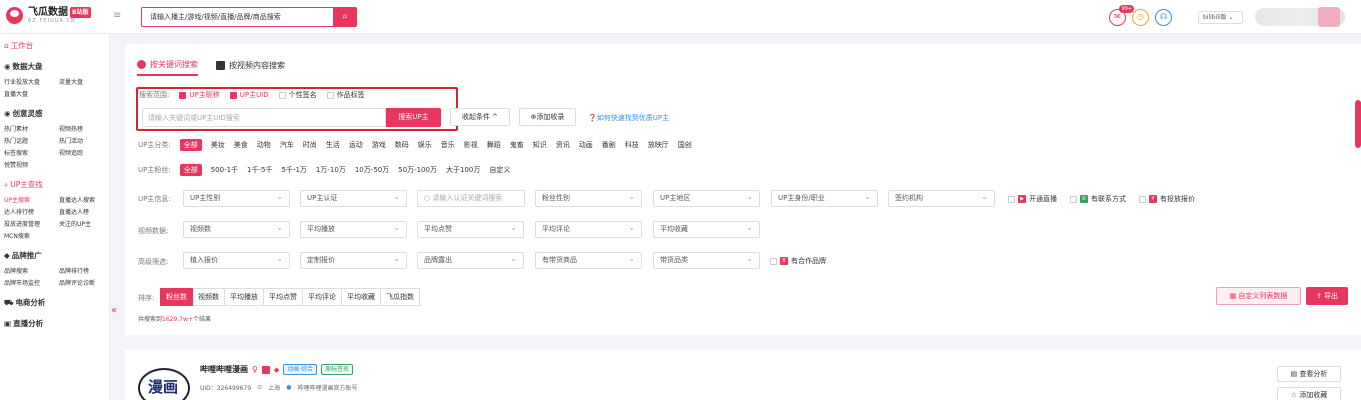 This screenshot has height=400, width=1361. What do you see at coordinates (84, 223) in the screenshot?
I see `sidebar-item: 关注的UP主` at bounding box center [84, 223].